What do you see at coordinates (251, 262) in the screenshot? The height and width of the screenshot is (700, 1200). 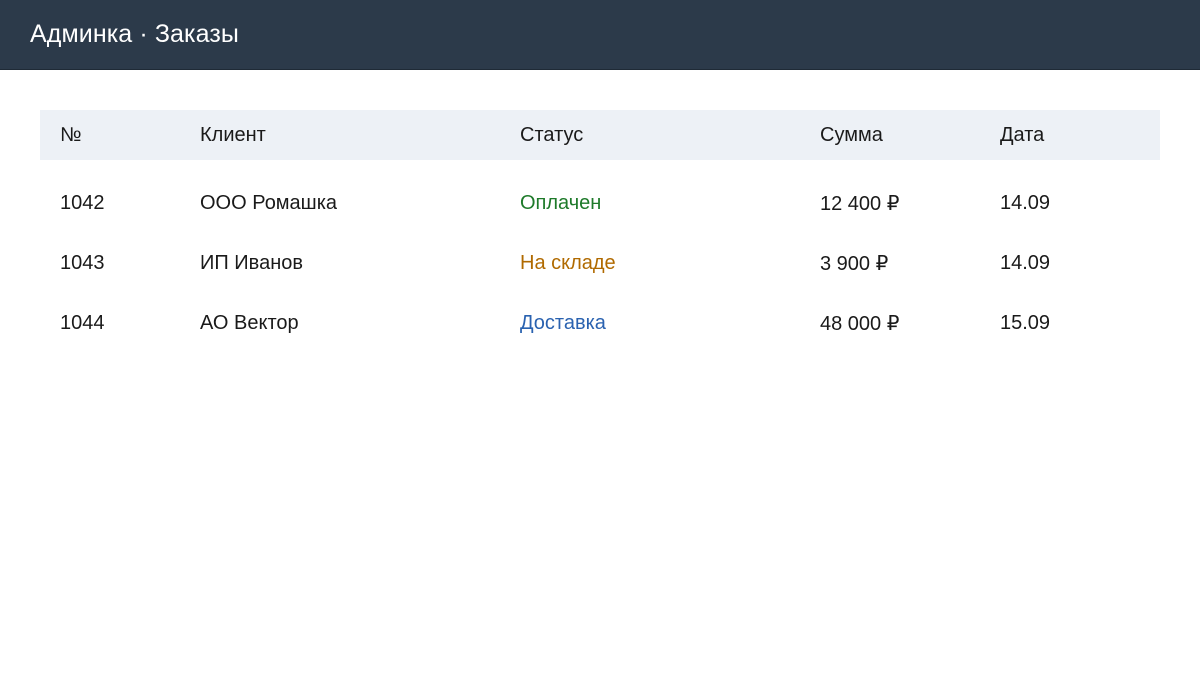 I see `order-client: ИП Иванов` at bounding box center [251, 262].